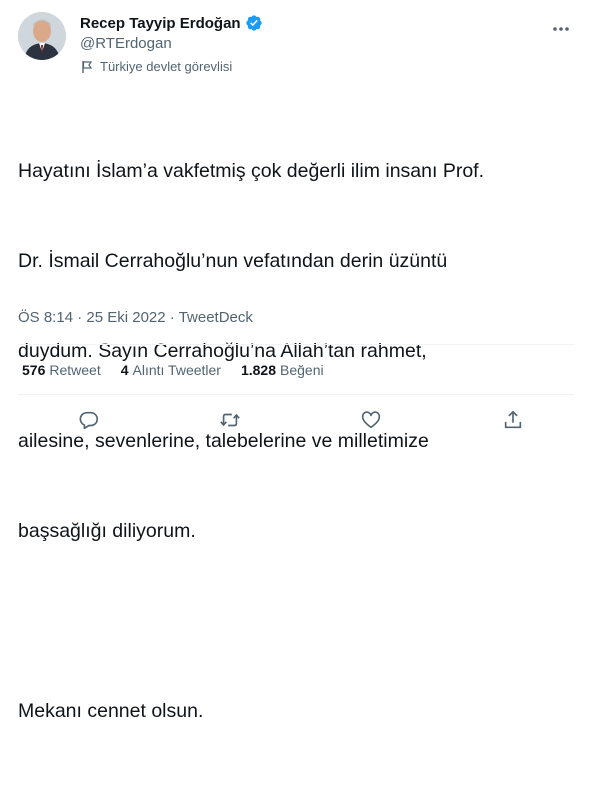 This screenshot has height=786, width=592. What do you see at coordinates (160, 23) in the screenshot?
I see `display-name: Recep Tayyip Erdoğan` at bounding box center [160, 23].